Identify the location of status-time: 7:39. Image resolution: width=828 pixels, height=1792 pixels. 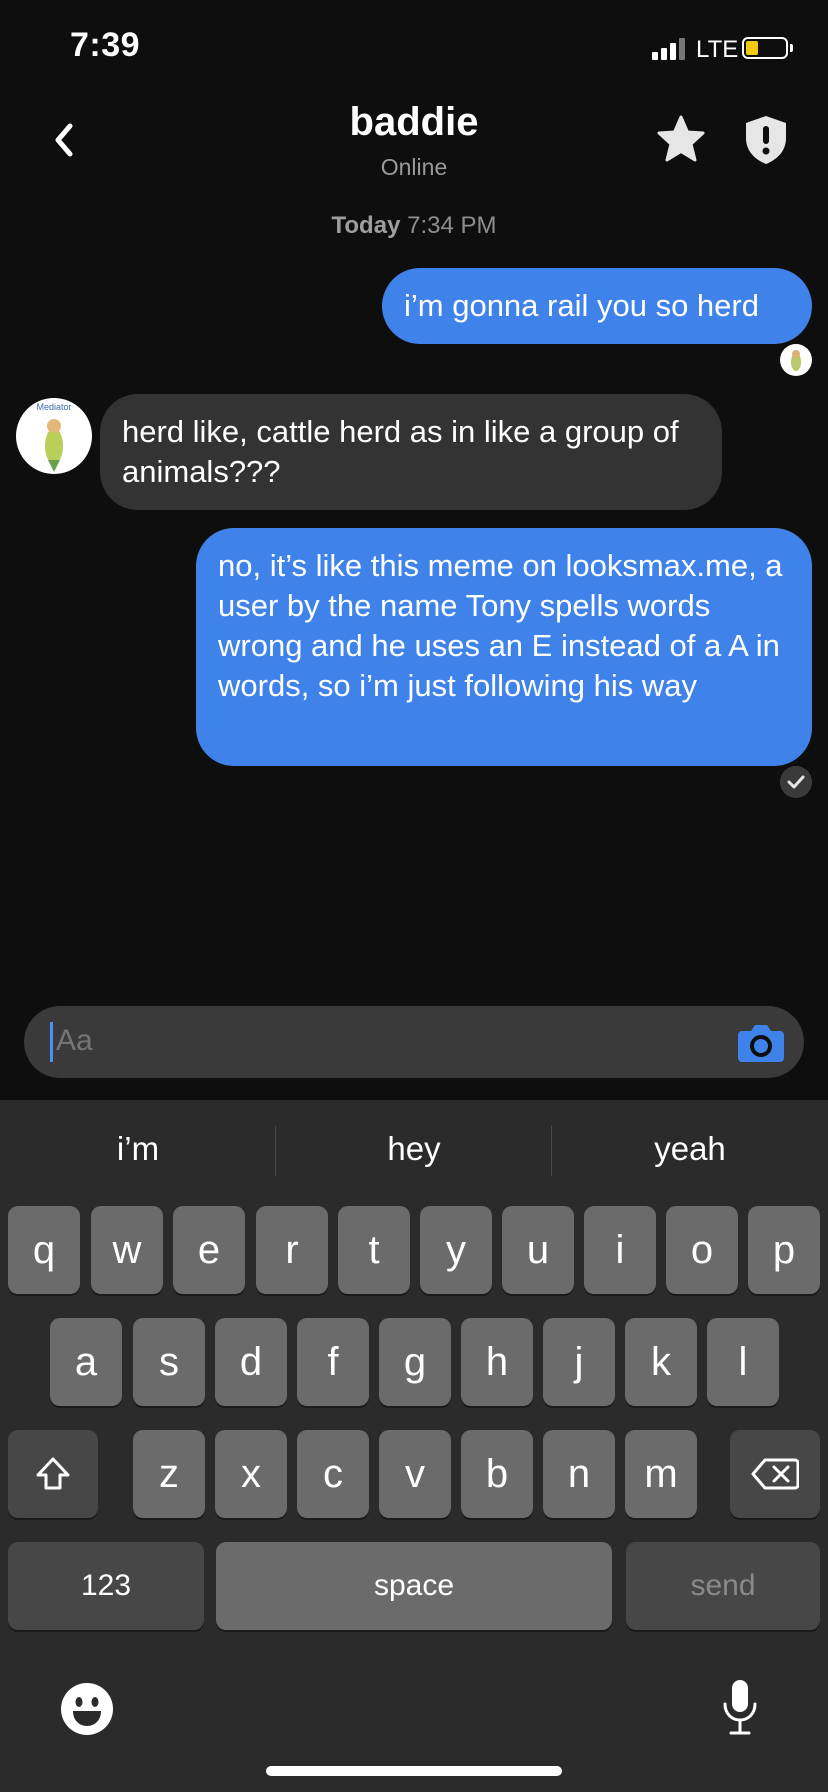
(105, 45).